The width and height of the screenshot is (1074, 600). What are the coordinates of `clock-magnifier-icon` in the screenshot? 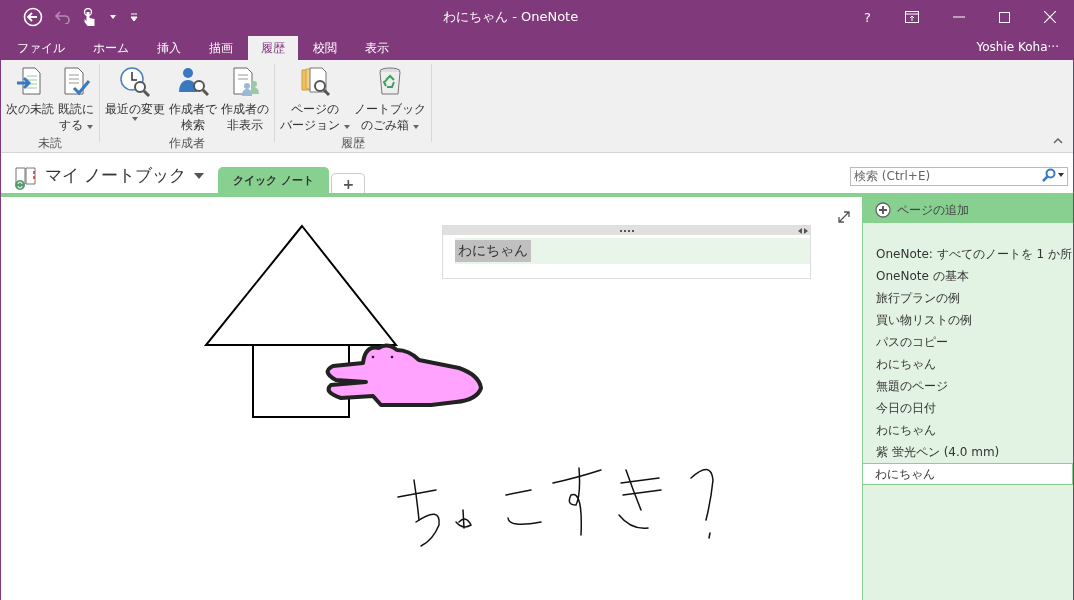 It's located at (135, 82).